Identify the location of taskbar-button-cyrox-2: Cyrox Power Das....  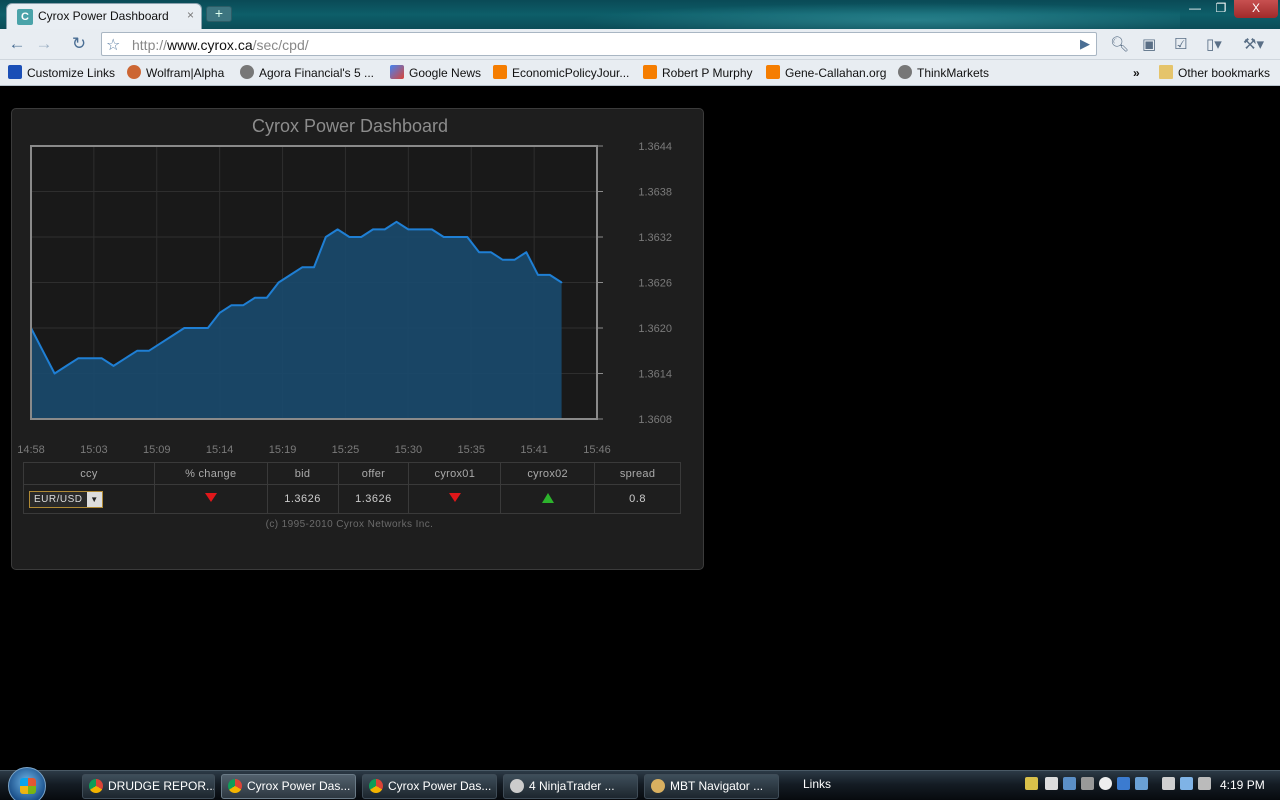
(429, 786).